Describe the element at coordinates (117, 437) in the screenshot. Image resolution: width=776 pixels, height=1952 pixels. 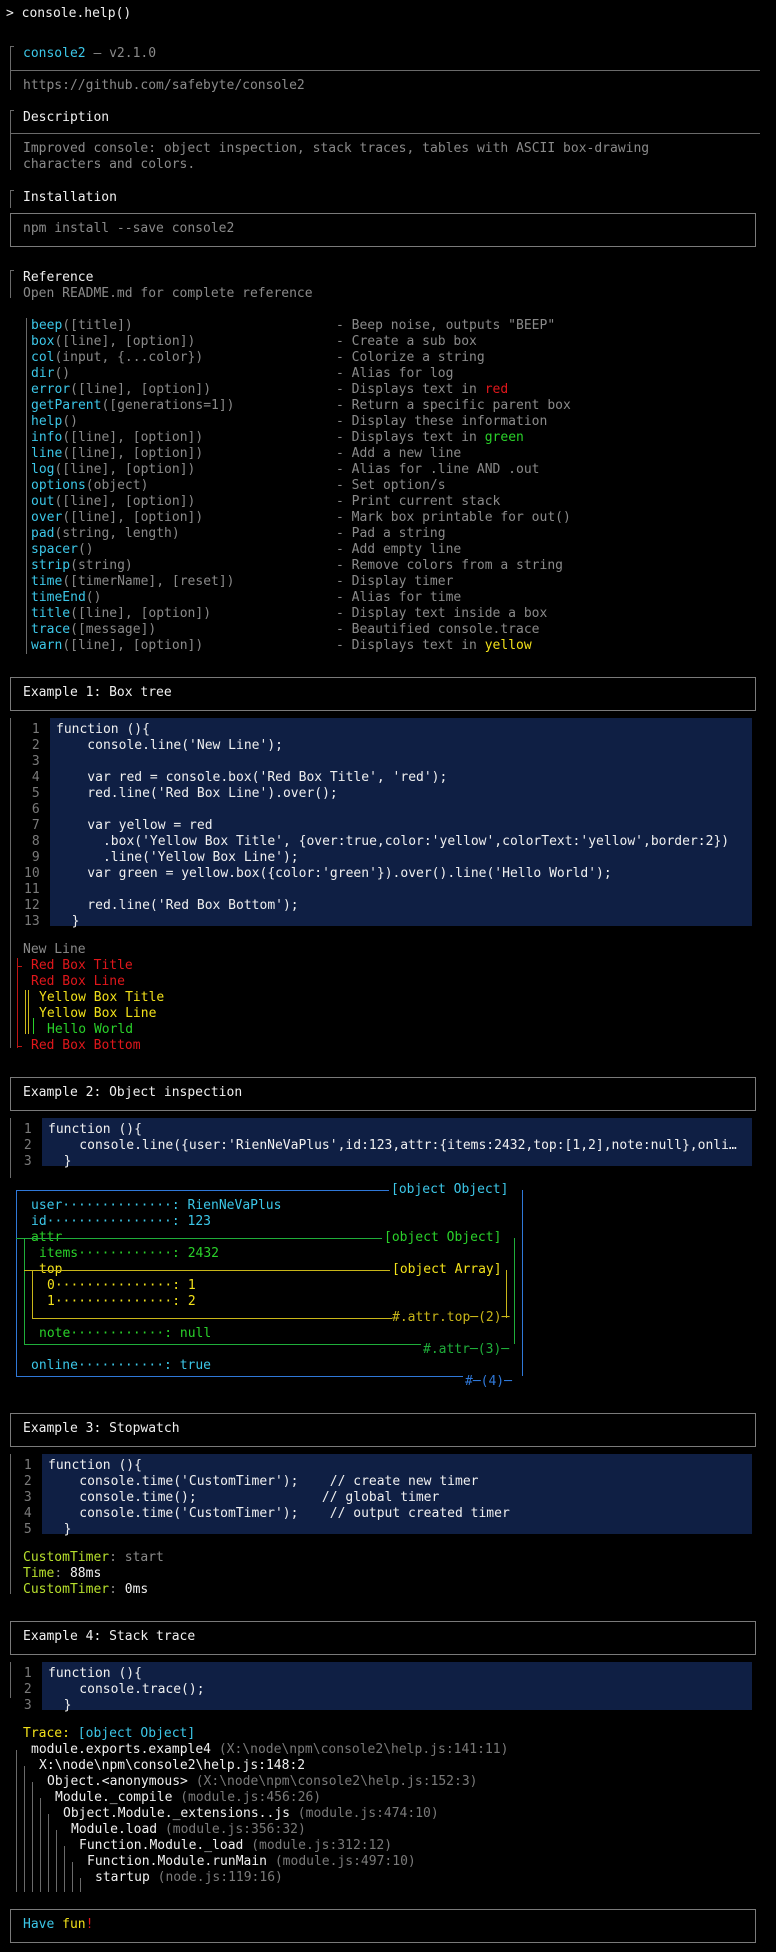
I see `reference-item-info: info([line], [option])` at that location.